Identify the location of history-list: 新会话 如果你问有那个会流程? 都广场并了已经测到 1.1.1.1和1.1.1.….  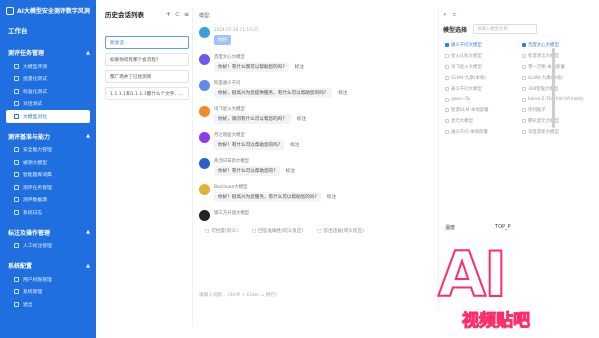
(147, 68).